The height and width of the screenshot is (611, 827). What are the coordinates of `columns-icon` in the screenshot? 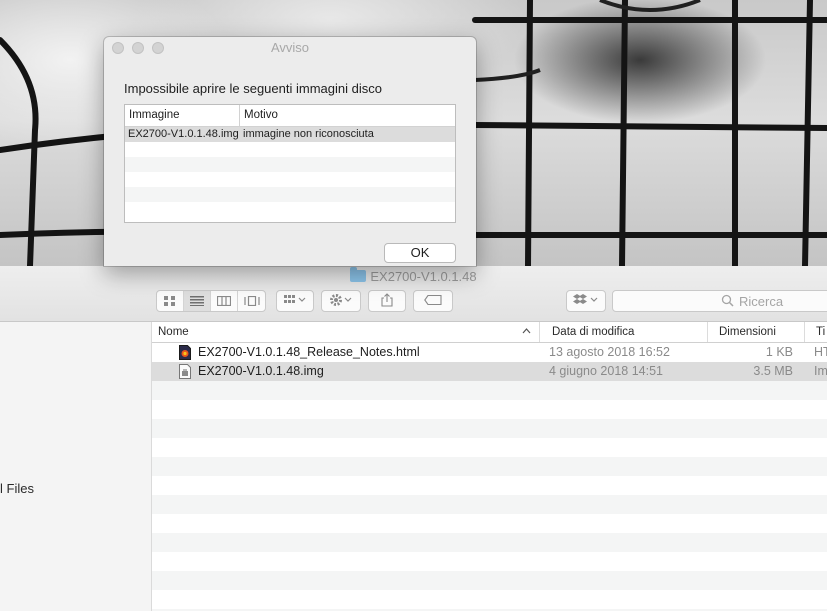 It's located at (224, 301).